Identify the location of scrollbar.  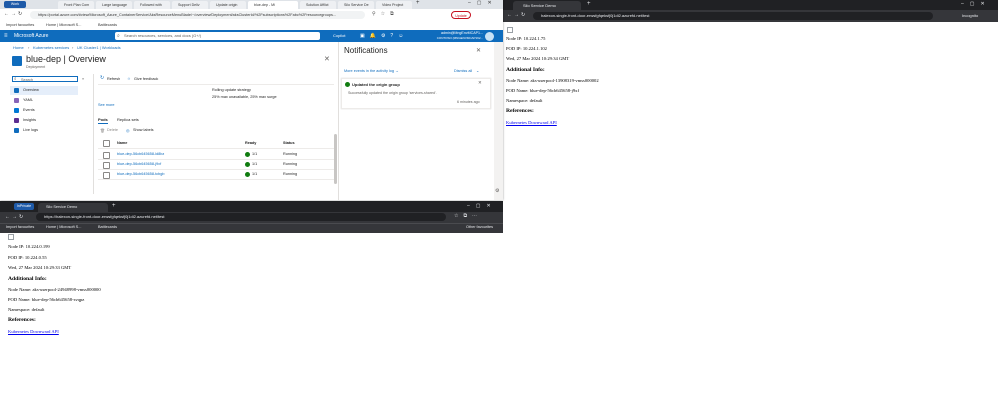
(335, 159).